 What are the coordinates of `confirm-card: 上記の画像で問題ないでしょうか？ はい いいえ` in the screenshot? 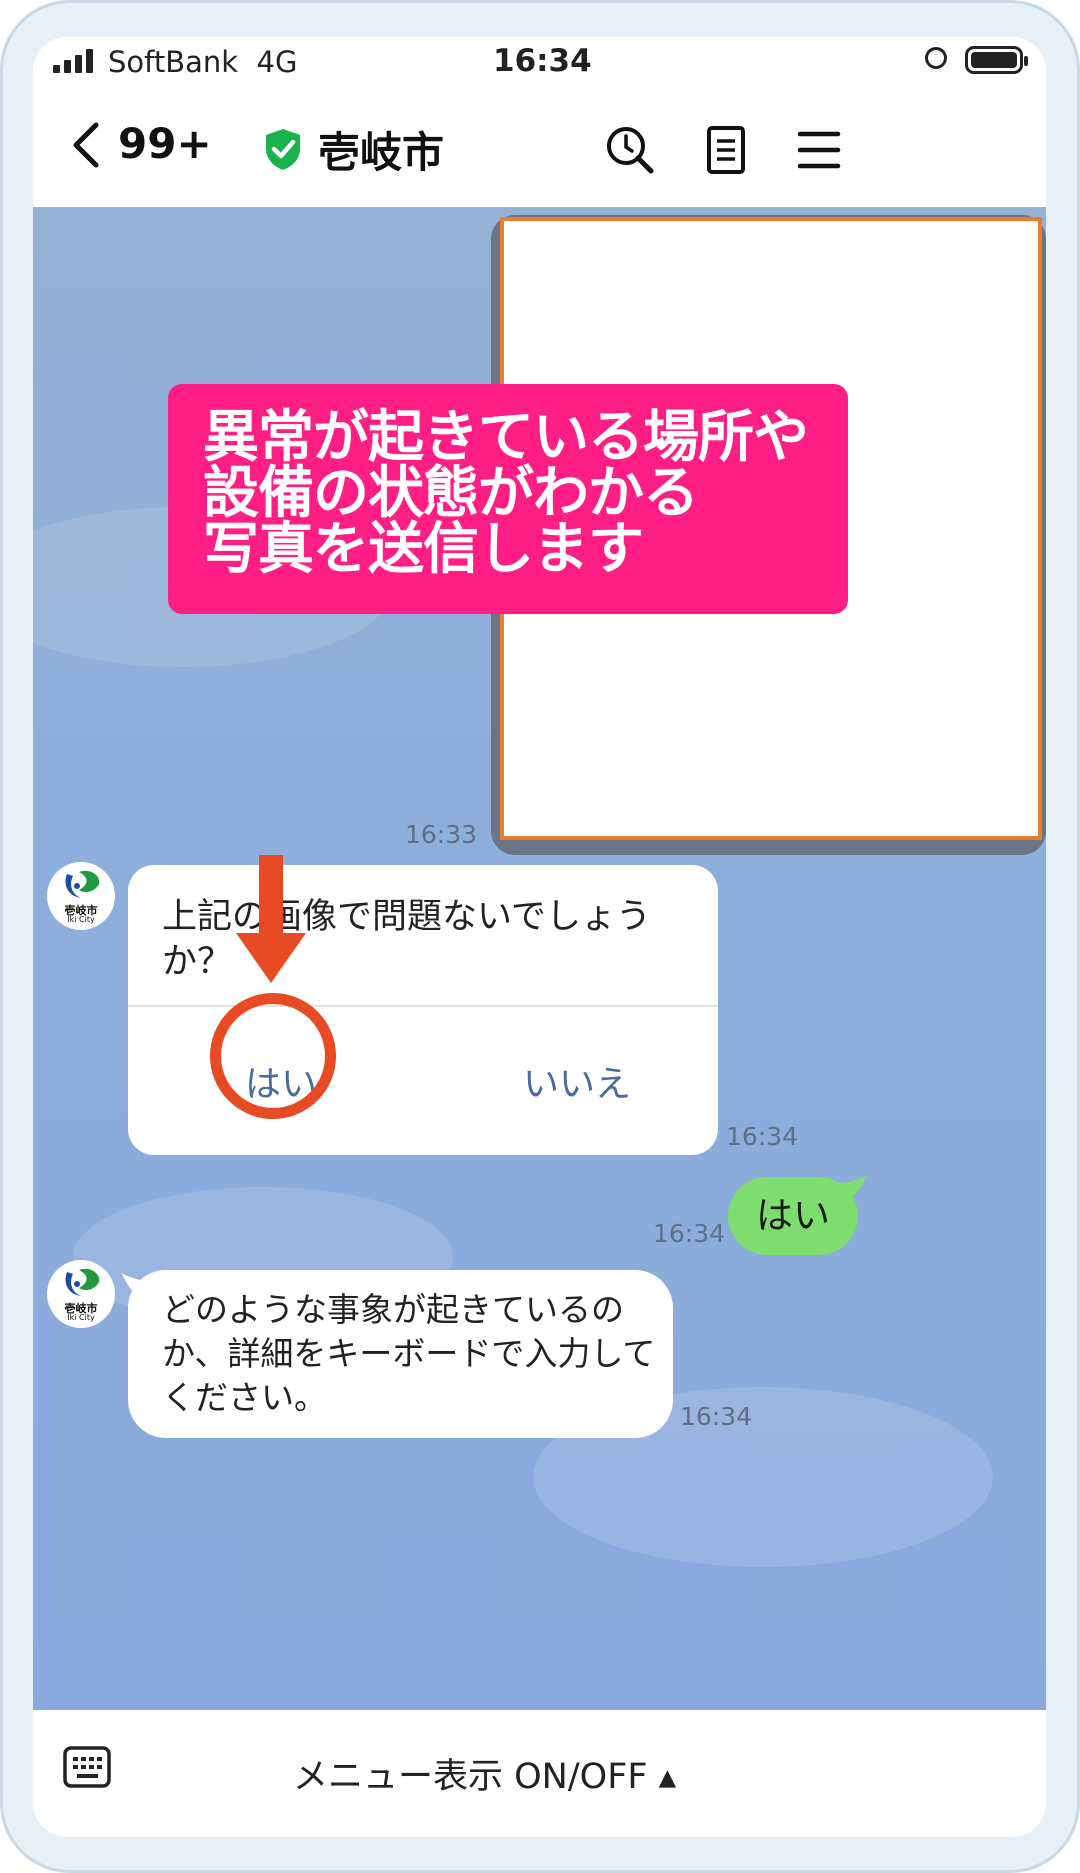 It's located at (423, 1010).